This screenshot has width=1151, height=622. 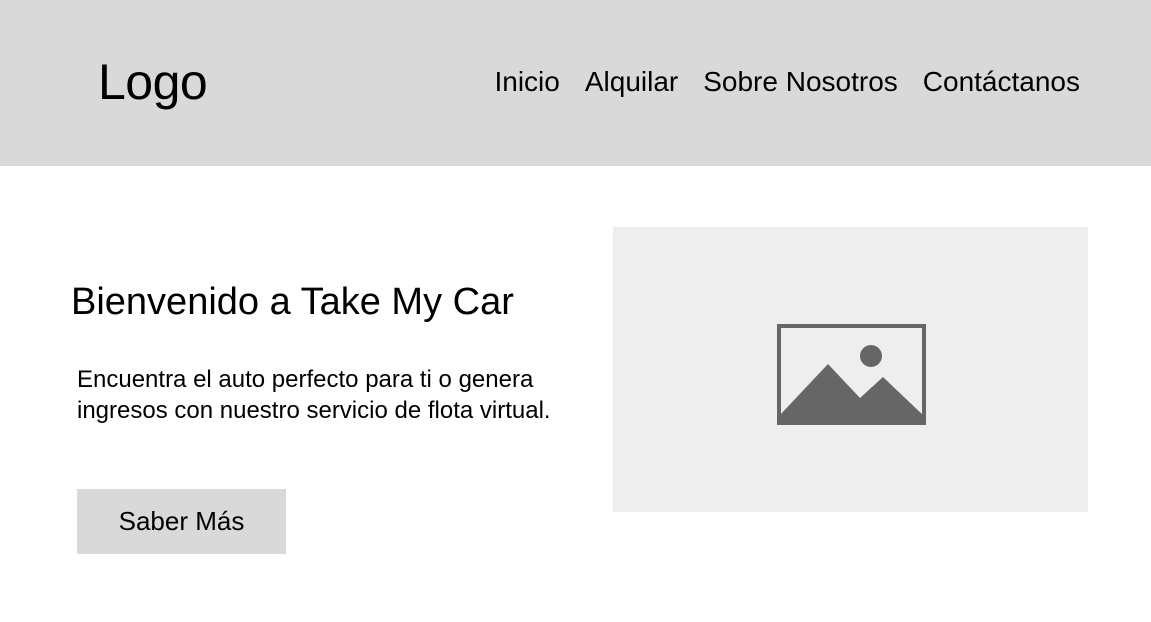 I want to click on saber-mas-button: Saber Más, so click(x=181, y=521).